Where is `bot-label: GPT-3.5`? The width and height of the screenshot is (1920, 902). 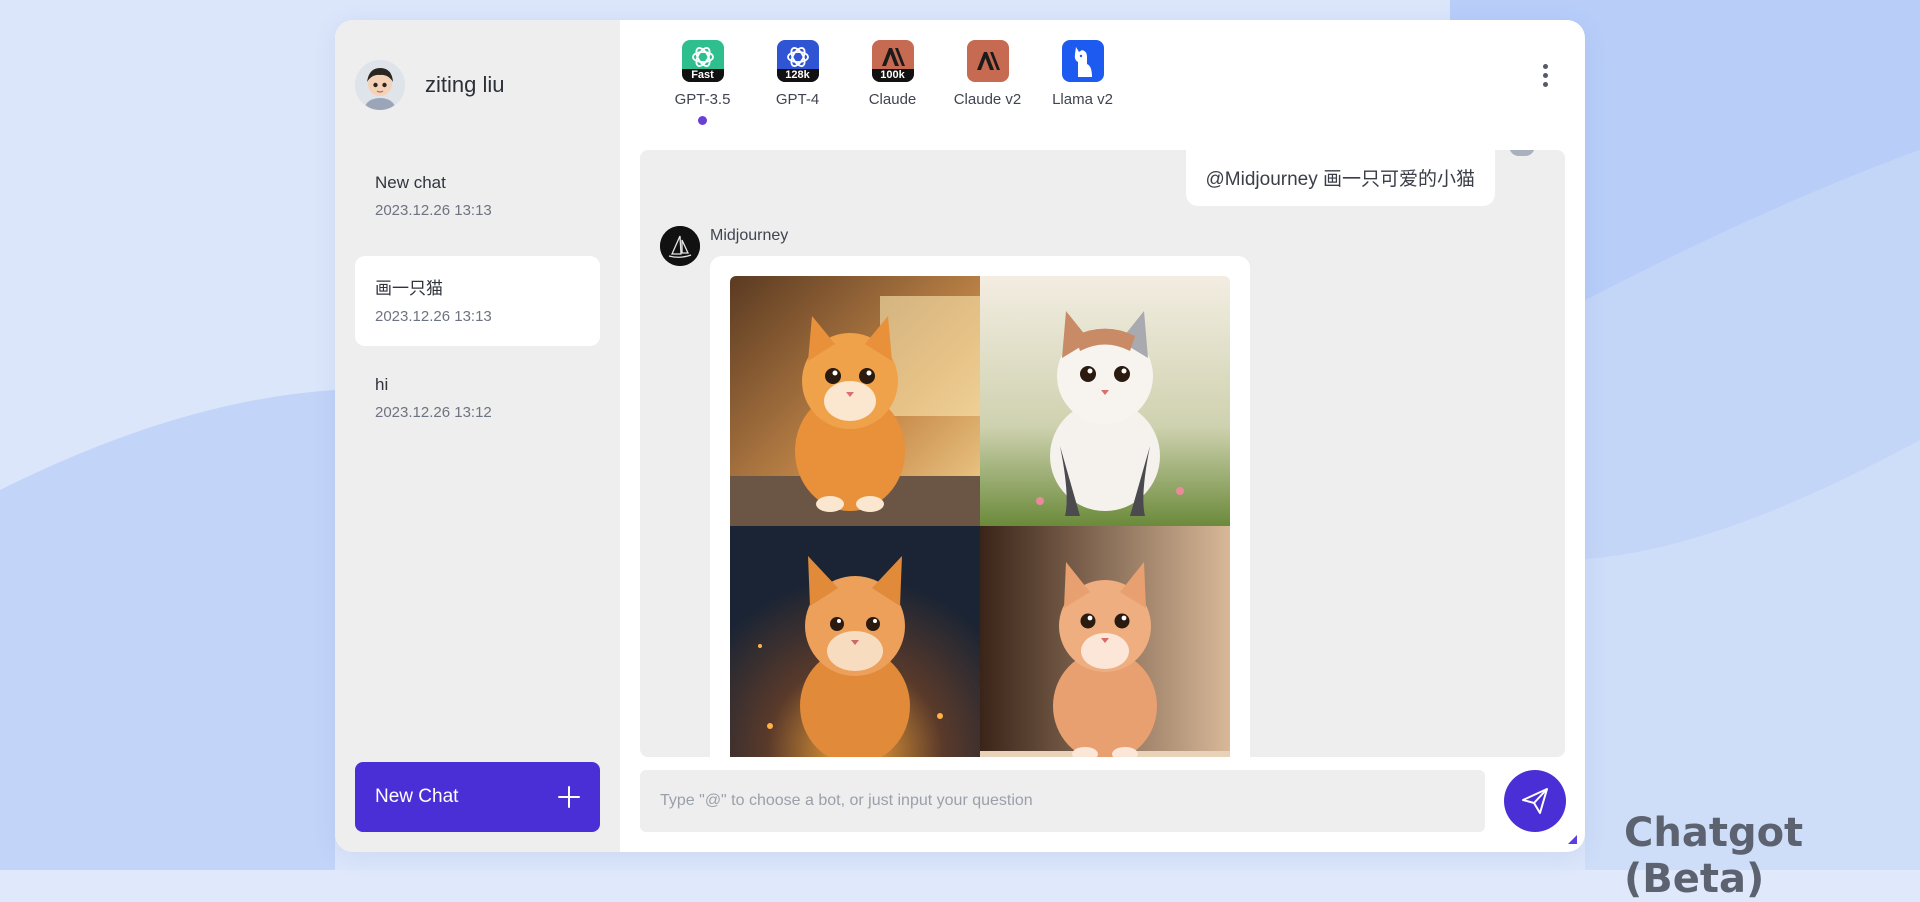 bot-label: GPT-3.5 is located at coordinates (702, 99).